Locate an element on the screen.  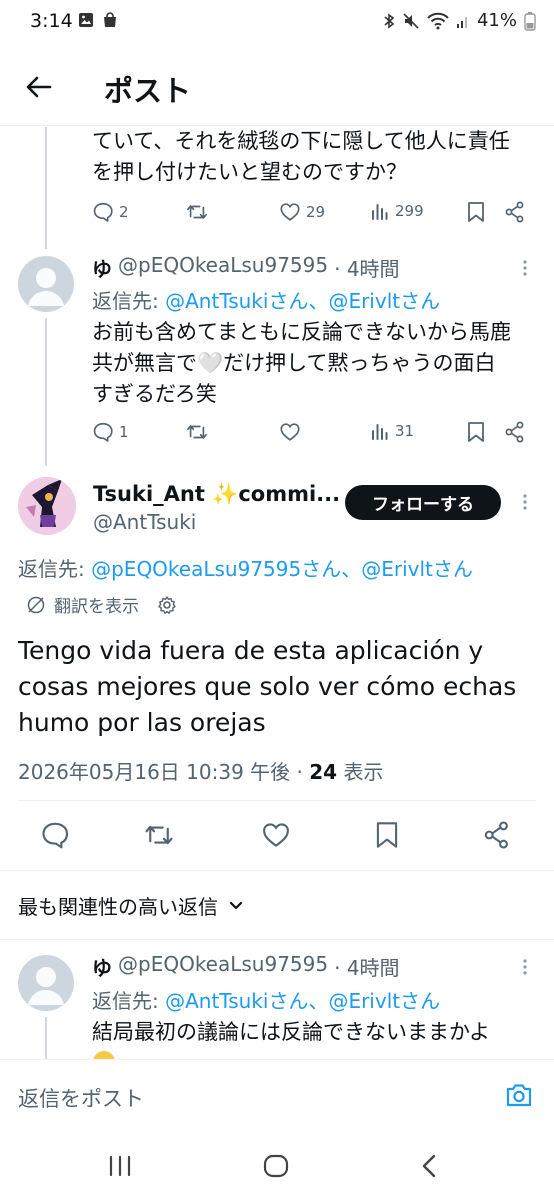
previous-post-text-line: を押し付けたいと望むのですか？ is located at coordinates (249, 172).